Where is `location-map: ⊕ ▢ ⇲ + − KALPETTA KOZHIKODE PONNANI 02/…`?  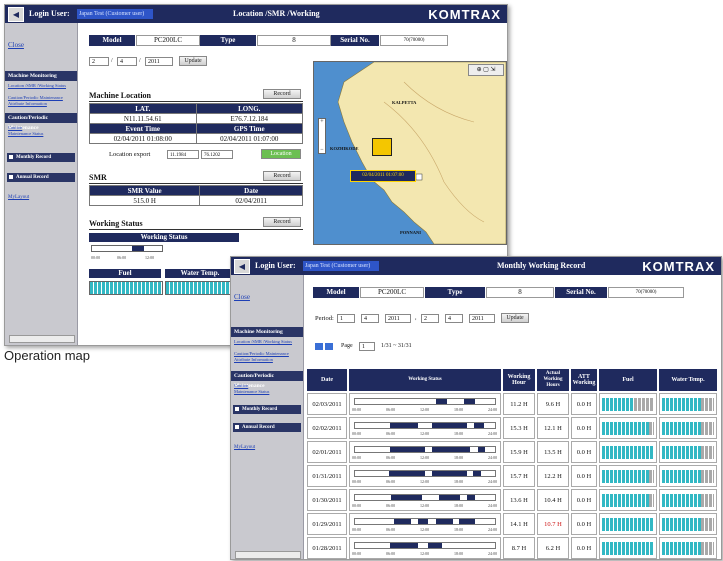
location-map: ⊕ ▢ ⇲ + − KALPETTA KOZHIKODE PONNANI 02/… is located at coordinates (410, 153).